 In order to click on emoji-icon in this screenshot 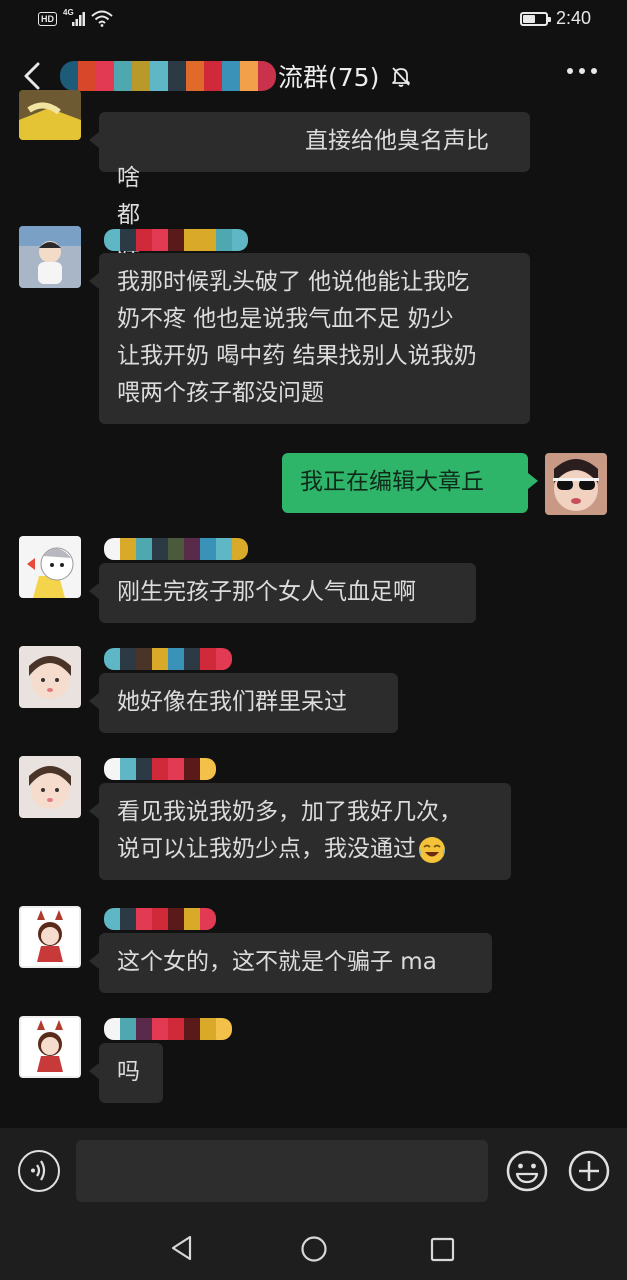, I will do `click(527, 1171)`.